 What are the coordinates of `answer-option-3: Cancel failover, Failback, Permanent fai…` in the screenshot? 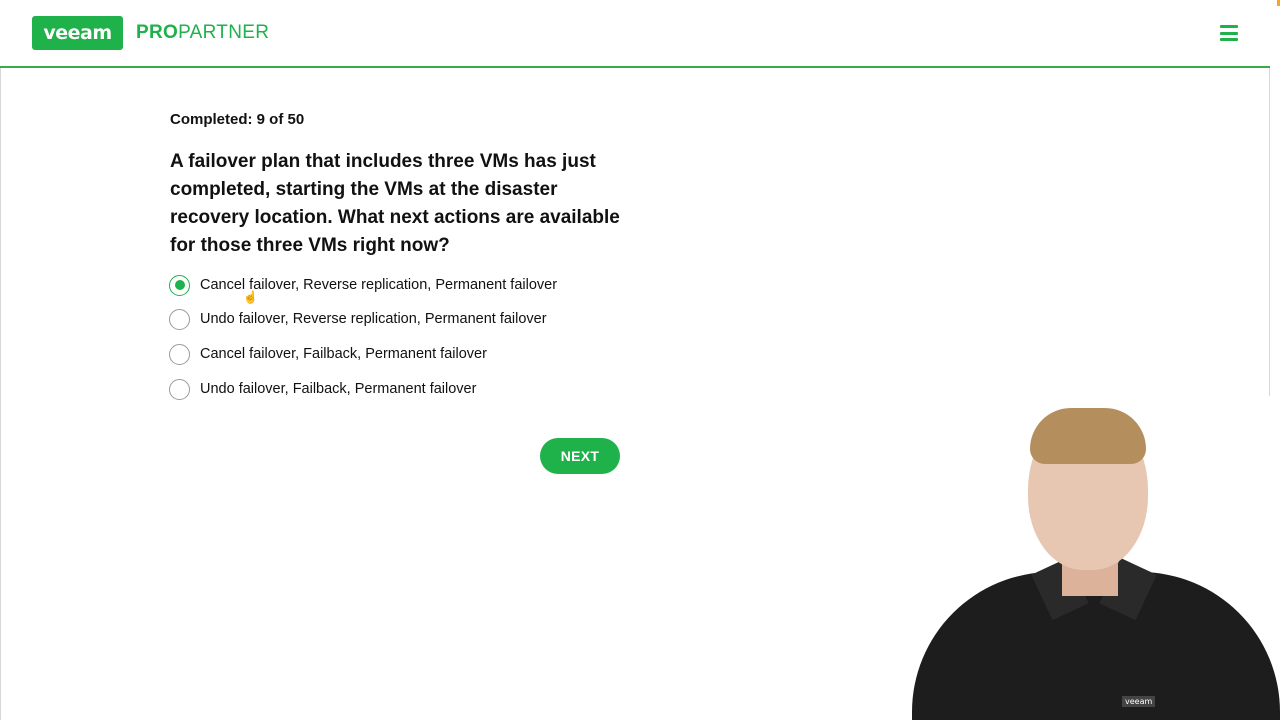 It's located at (328, 354).